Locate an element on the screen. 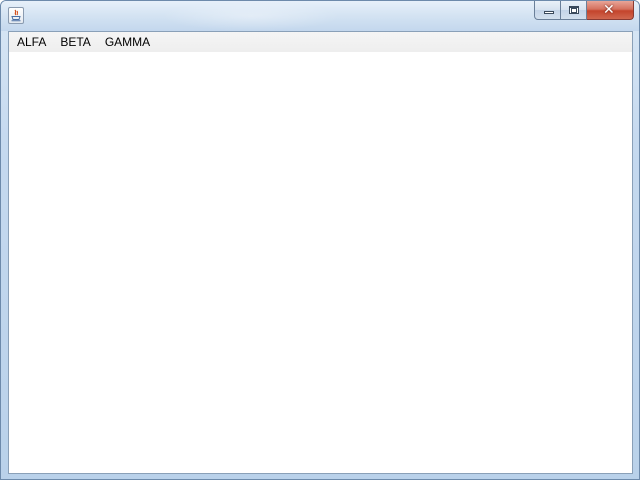 The image size is (640, 480). java-cup-icon is located at coordinates (16, 15).